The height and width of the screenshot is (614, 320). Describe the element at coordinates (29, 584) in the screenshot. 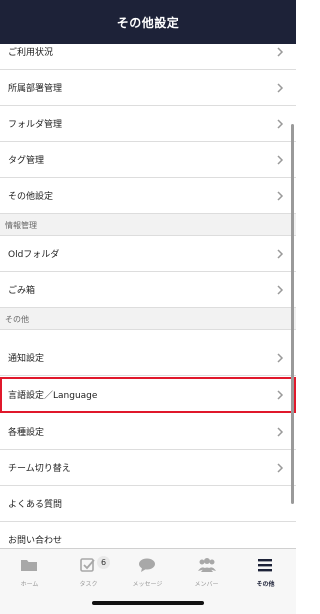

I see `tab-label: ホーム` at that location.